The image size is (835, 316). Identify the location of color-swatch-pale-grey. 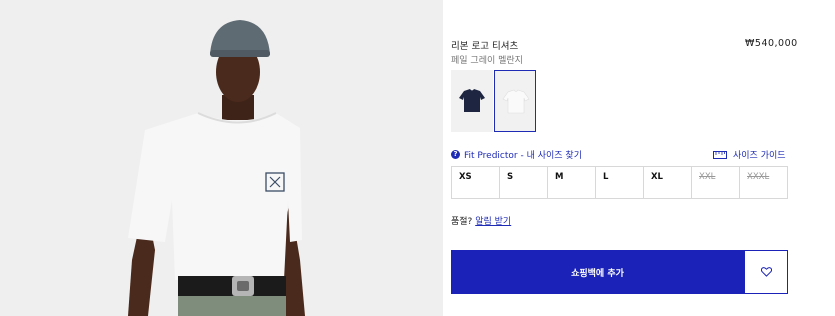
(515, 101).